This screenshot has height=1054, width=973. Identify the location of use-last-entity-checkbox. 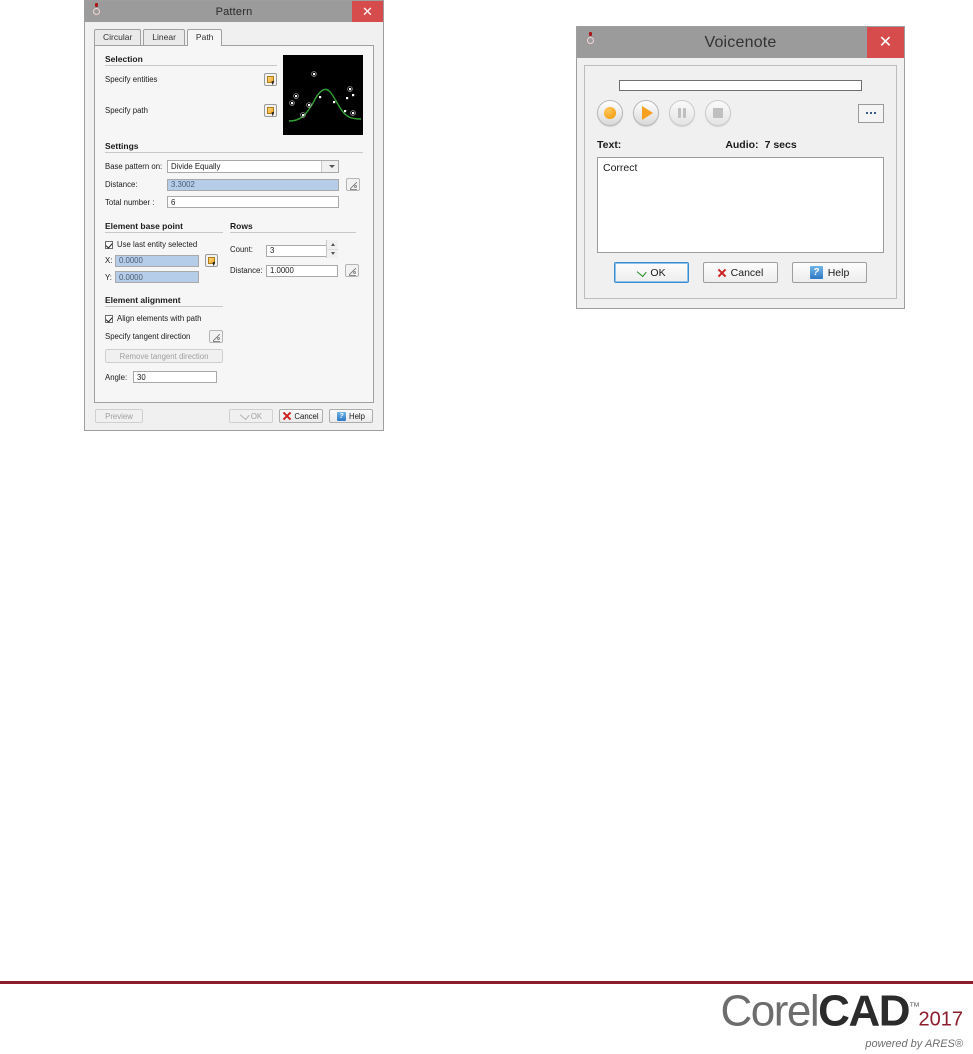
(109, 244).